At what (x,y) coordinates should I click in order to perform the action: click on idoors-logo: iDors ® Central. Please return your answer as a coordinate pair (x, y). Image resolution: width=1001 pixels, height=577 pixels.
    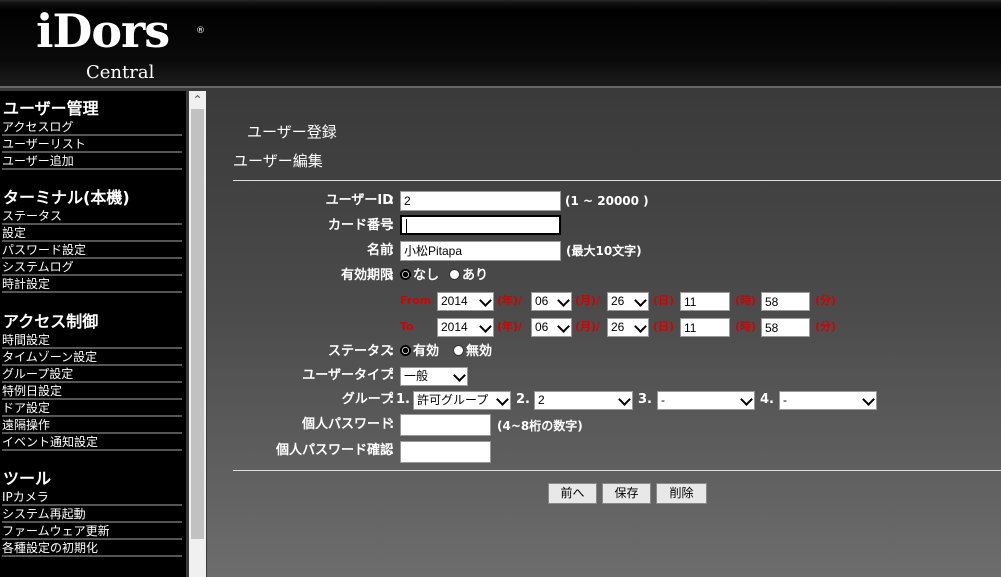
    Looking at the image, I should click on (120, 43).